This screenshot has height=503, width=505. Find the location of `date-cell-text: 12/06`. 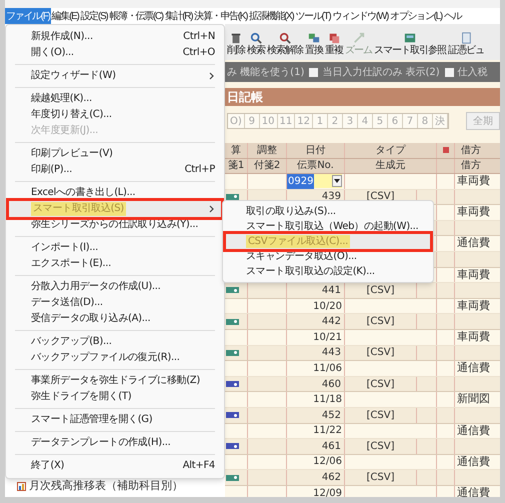

date-cell-text: 12/06 is located at coordinates (327, 462).